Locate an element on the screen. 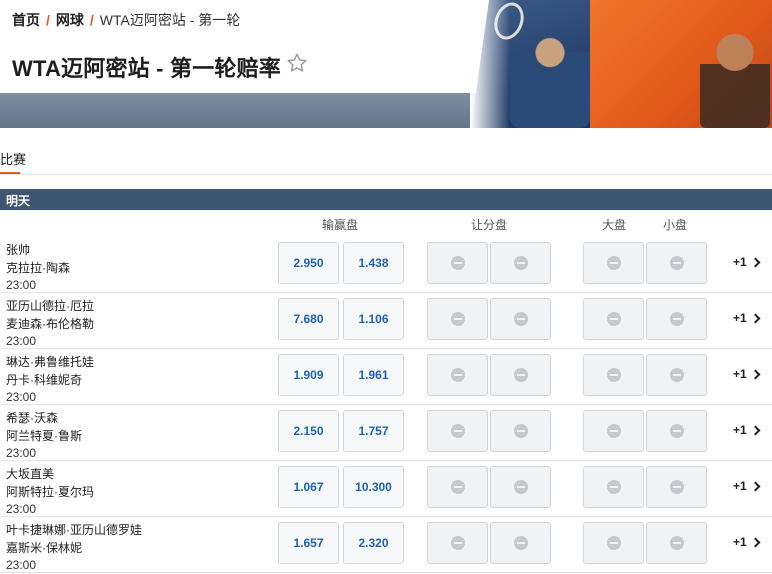  match-row: 张帅 克拉拉·陶森 23:00 2.950 1.438 +1 is located at coordinates (386, 265).